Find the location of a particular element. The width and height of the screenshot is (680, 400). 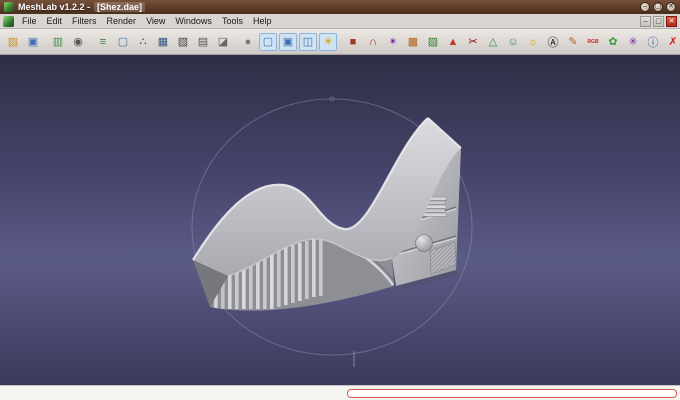

close-button: ✕ is located at coordinates (671, 7).